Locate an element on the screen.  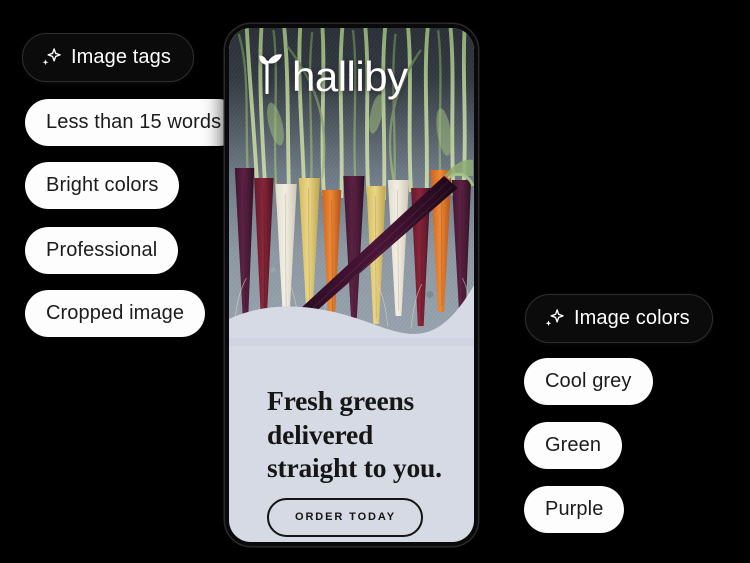
color-pill-label: Purple is located at coordinates (574, 509).